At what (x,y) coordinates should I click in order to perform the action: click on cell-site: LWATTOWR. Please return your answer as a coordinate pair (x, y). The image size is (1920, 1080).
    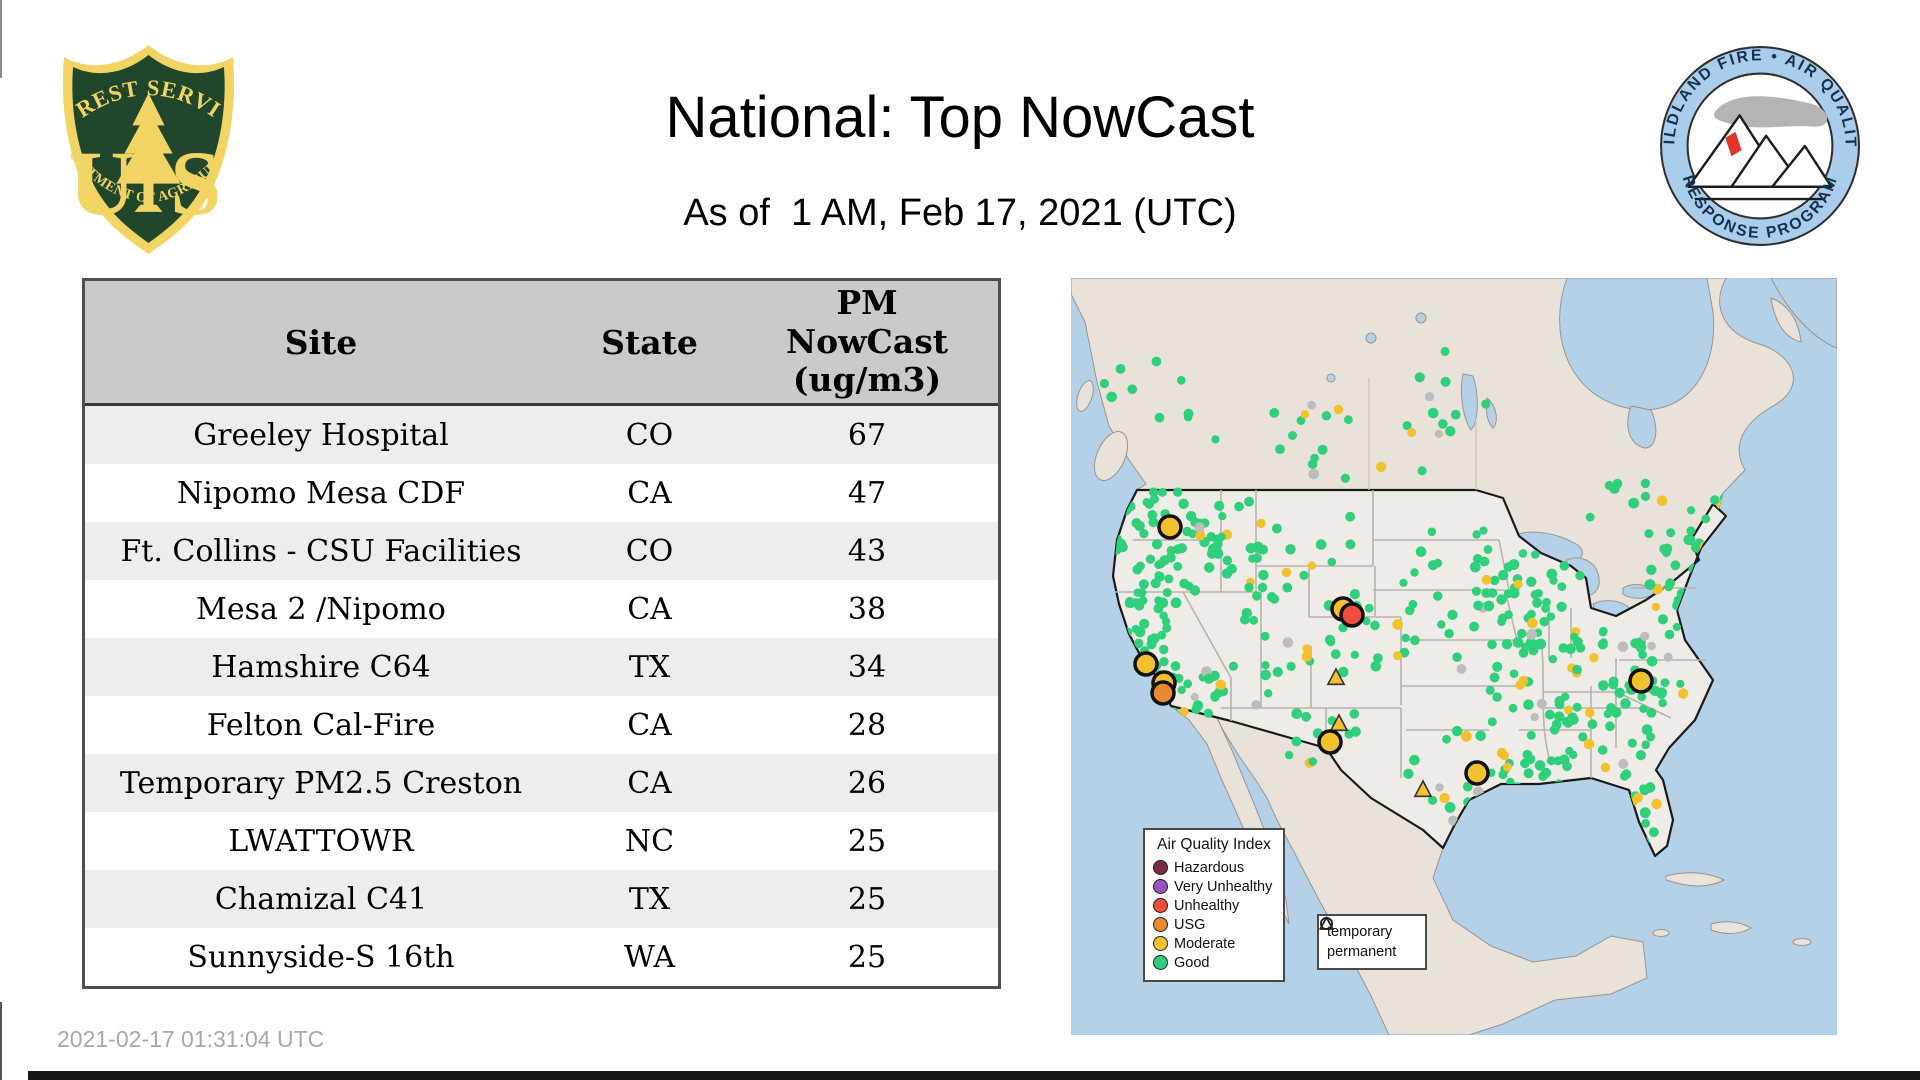
    Looking at the image, I should click on (321, 841).